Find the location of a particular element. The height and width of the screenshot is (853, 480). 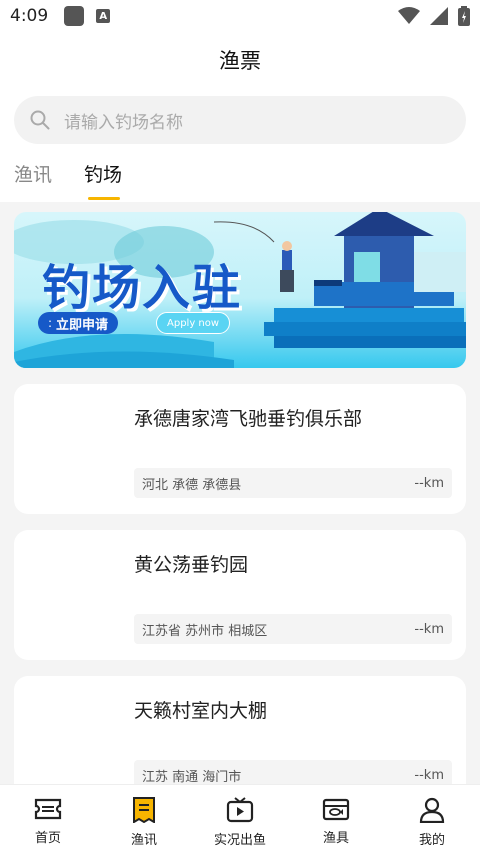

venue-name: 黄公荡垂钓园 is located at coordinates (191, 565).